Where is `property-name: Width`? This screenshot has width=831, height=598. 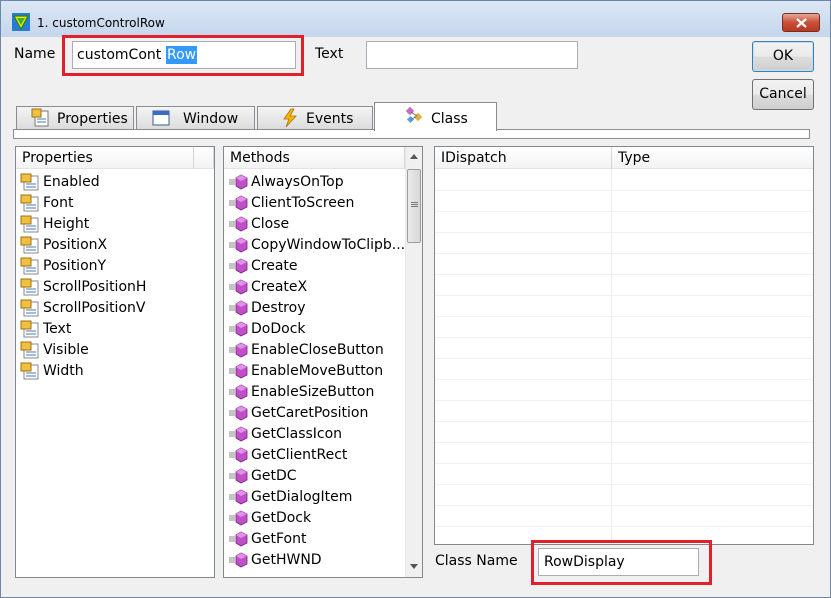 property-name: Width is located at coordinates (63, 371).